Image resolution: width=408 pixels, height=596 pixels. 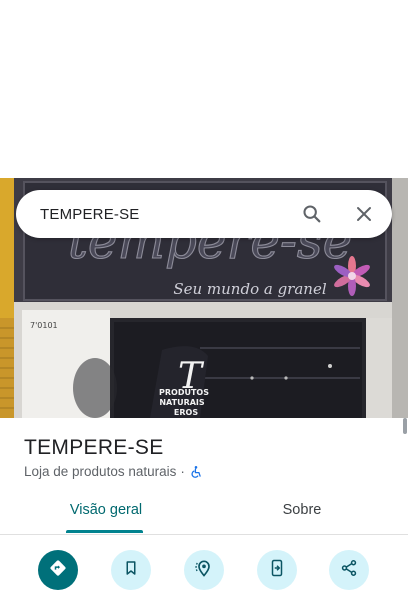 I want to click on search-icon, so click(x=312, y=214).